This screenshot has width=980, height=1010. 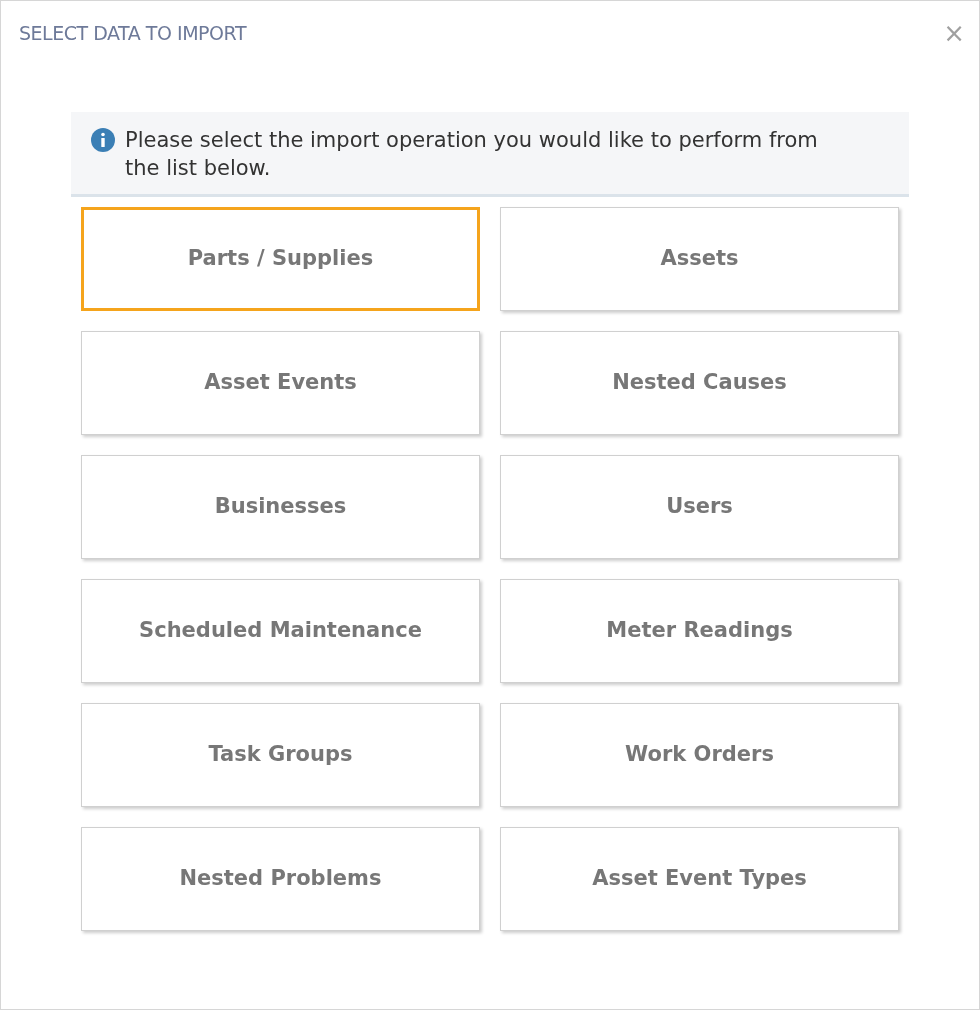 What do you see at coordinates (472, 154) in the screenshot?
I see `info-text: Please select the import operation you would like to perform from the list below.` at bounding box center [472, 154].